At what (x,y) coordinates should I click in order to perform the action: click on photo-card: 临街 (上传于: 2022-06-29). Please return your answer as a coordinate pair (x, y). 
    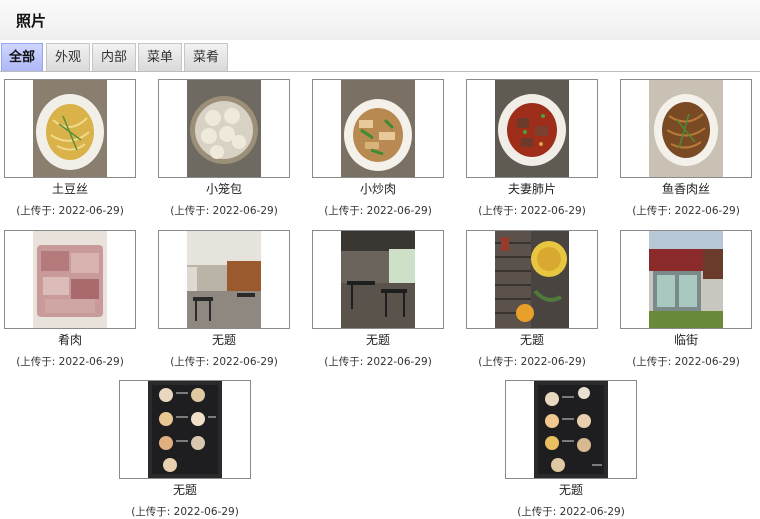
    Looking at the image, I should click on (686, 299).